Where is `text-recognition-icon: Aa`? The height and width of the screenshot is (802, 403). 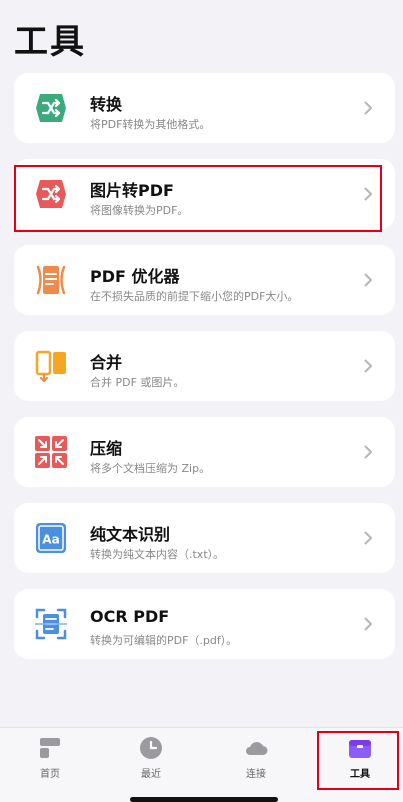
text-recognition-icon: Aa is located at coordinates (51, 538).